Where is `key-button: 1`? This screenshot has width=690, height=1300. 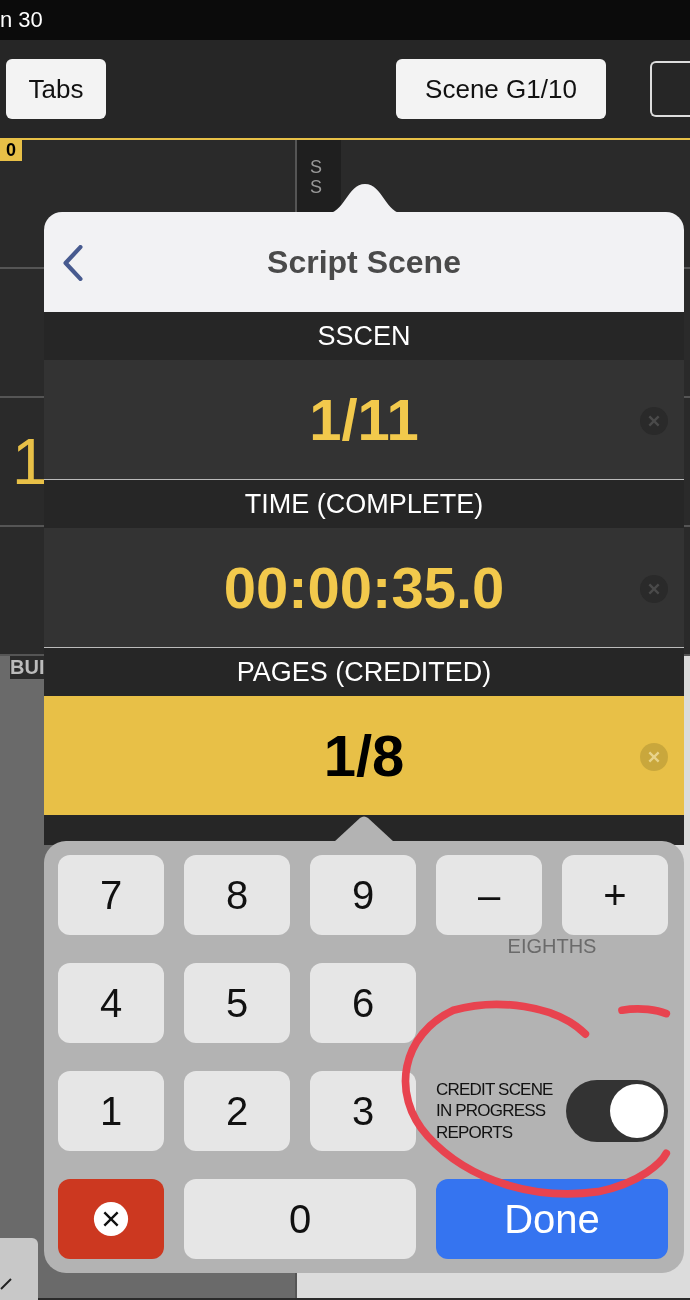
key-button: 1 is located at coordinates (111, 1111).